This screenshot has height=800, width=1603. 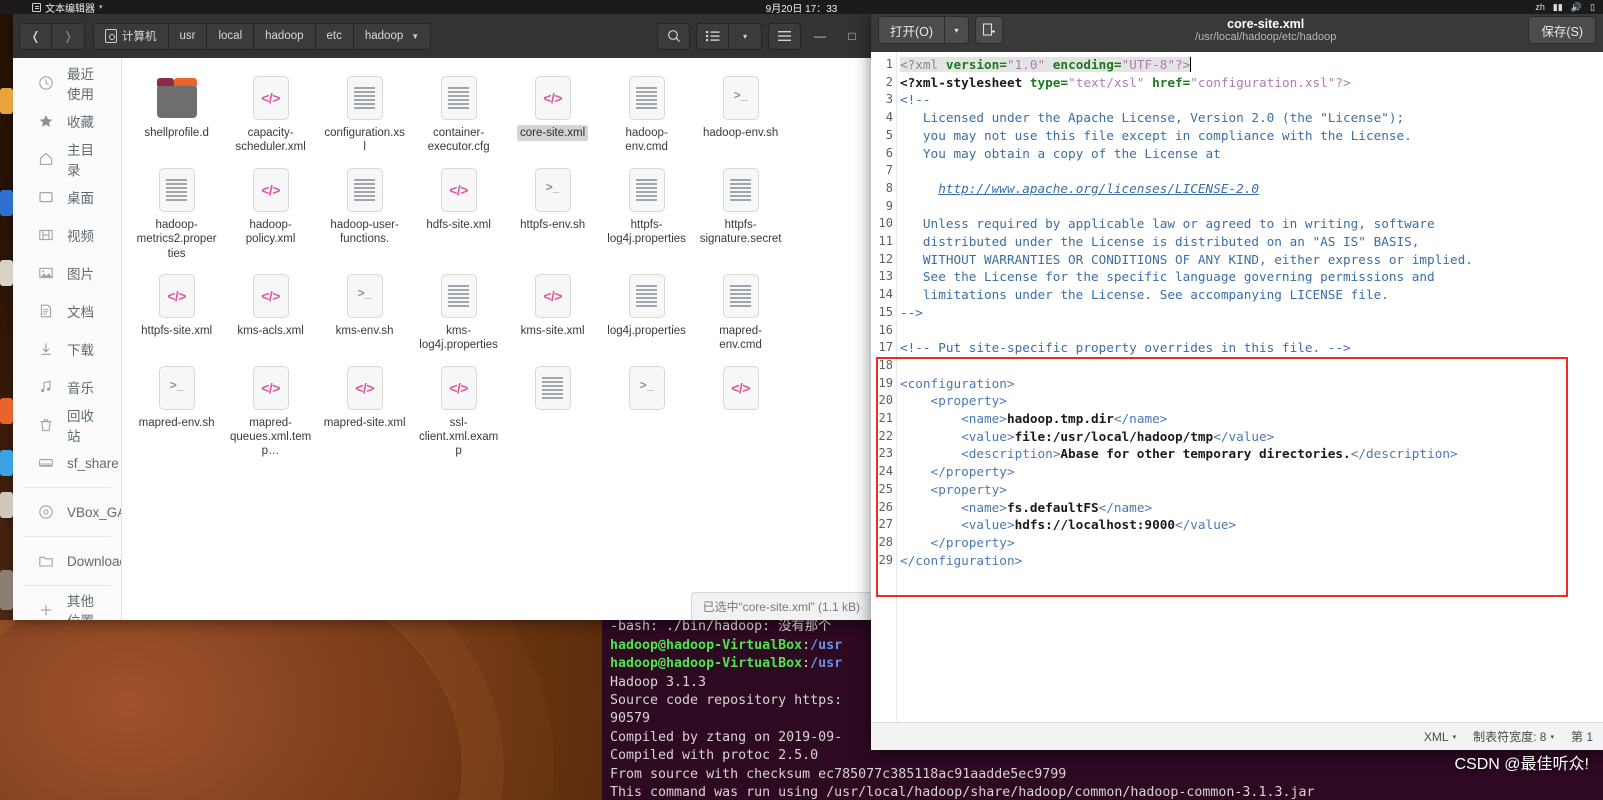 I want to click on file-name-label: hadoop-env.sh, so click(x=740, y=133).